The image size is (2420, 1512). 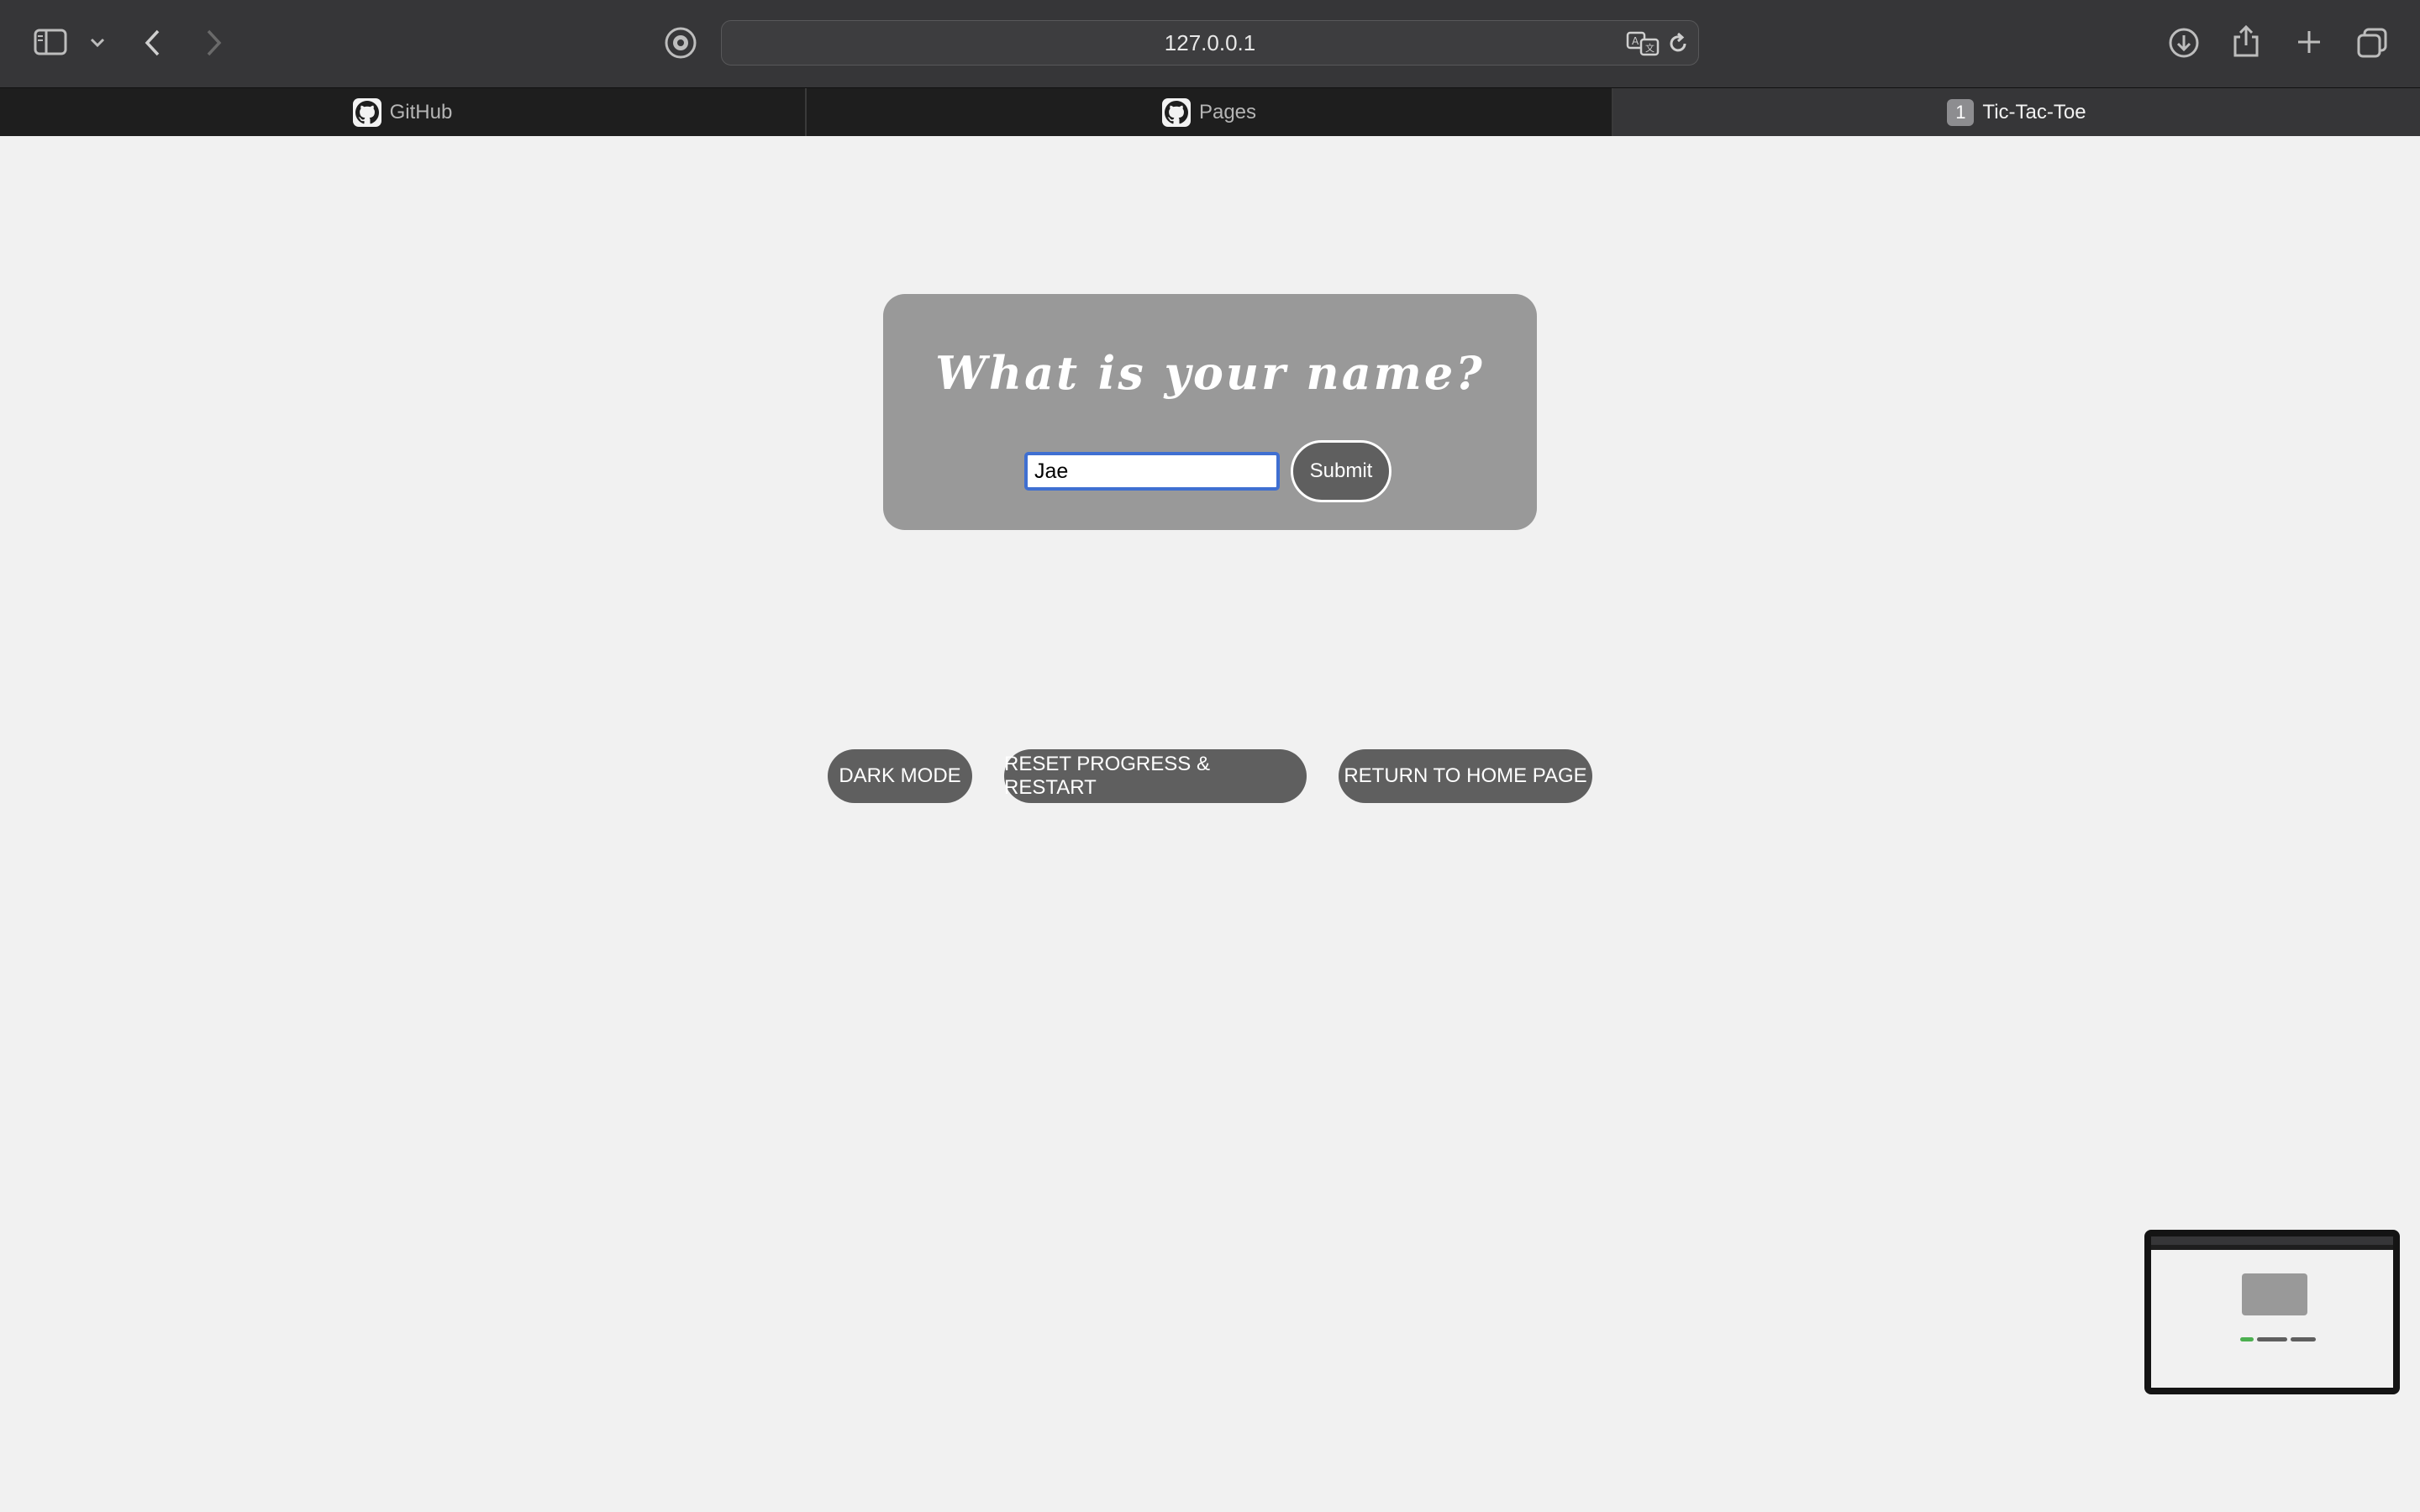 I want to click on dark-mode-button: DARK MODE, so click(x=900, y=776).